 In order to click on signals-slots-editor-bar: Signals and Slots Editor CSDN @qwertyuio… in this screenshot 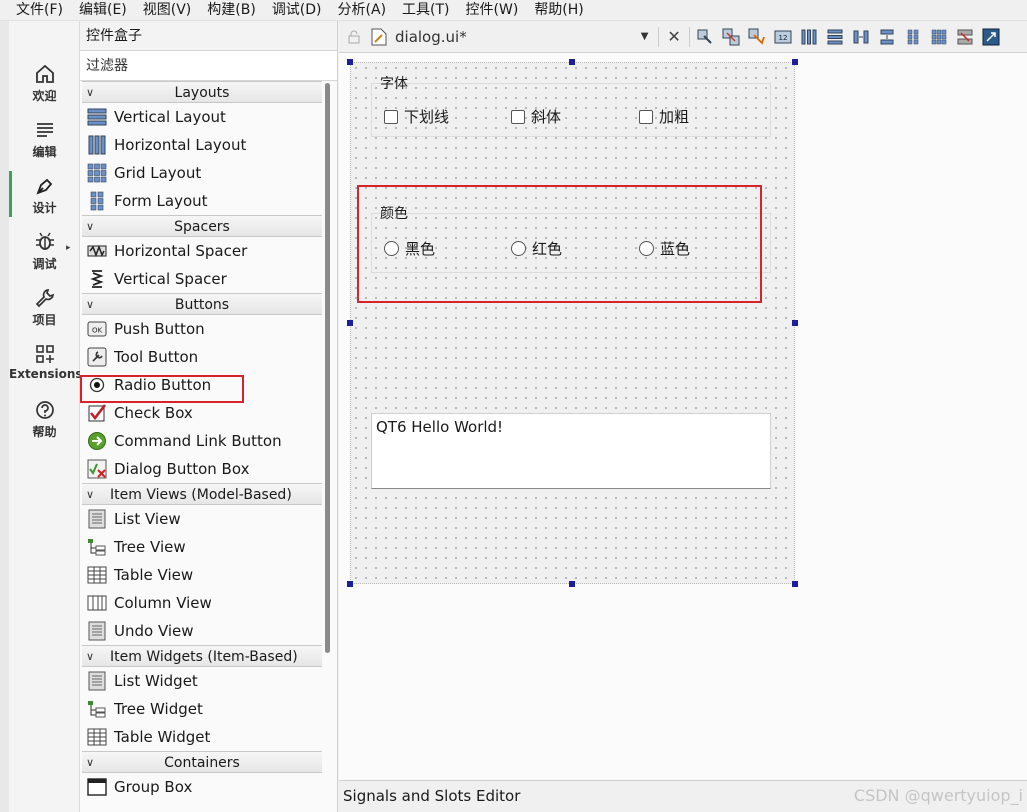, I will do `click(683, 796)`.